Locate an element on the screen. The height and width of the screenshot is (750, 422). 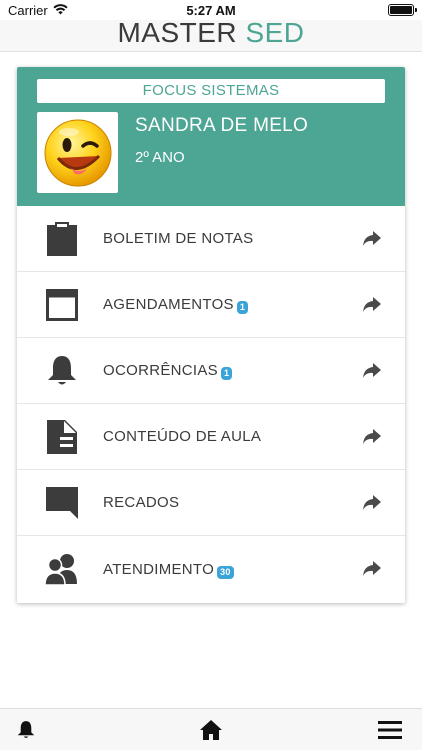
menu-item-atendimento: ATENDIMENTO 30 is located at coordinates (211, 569).